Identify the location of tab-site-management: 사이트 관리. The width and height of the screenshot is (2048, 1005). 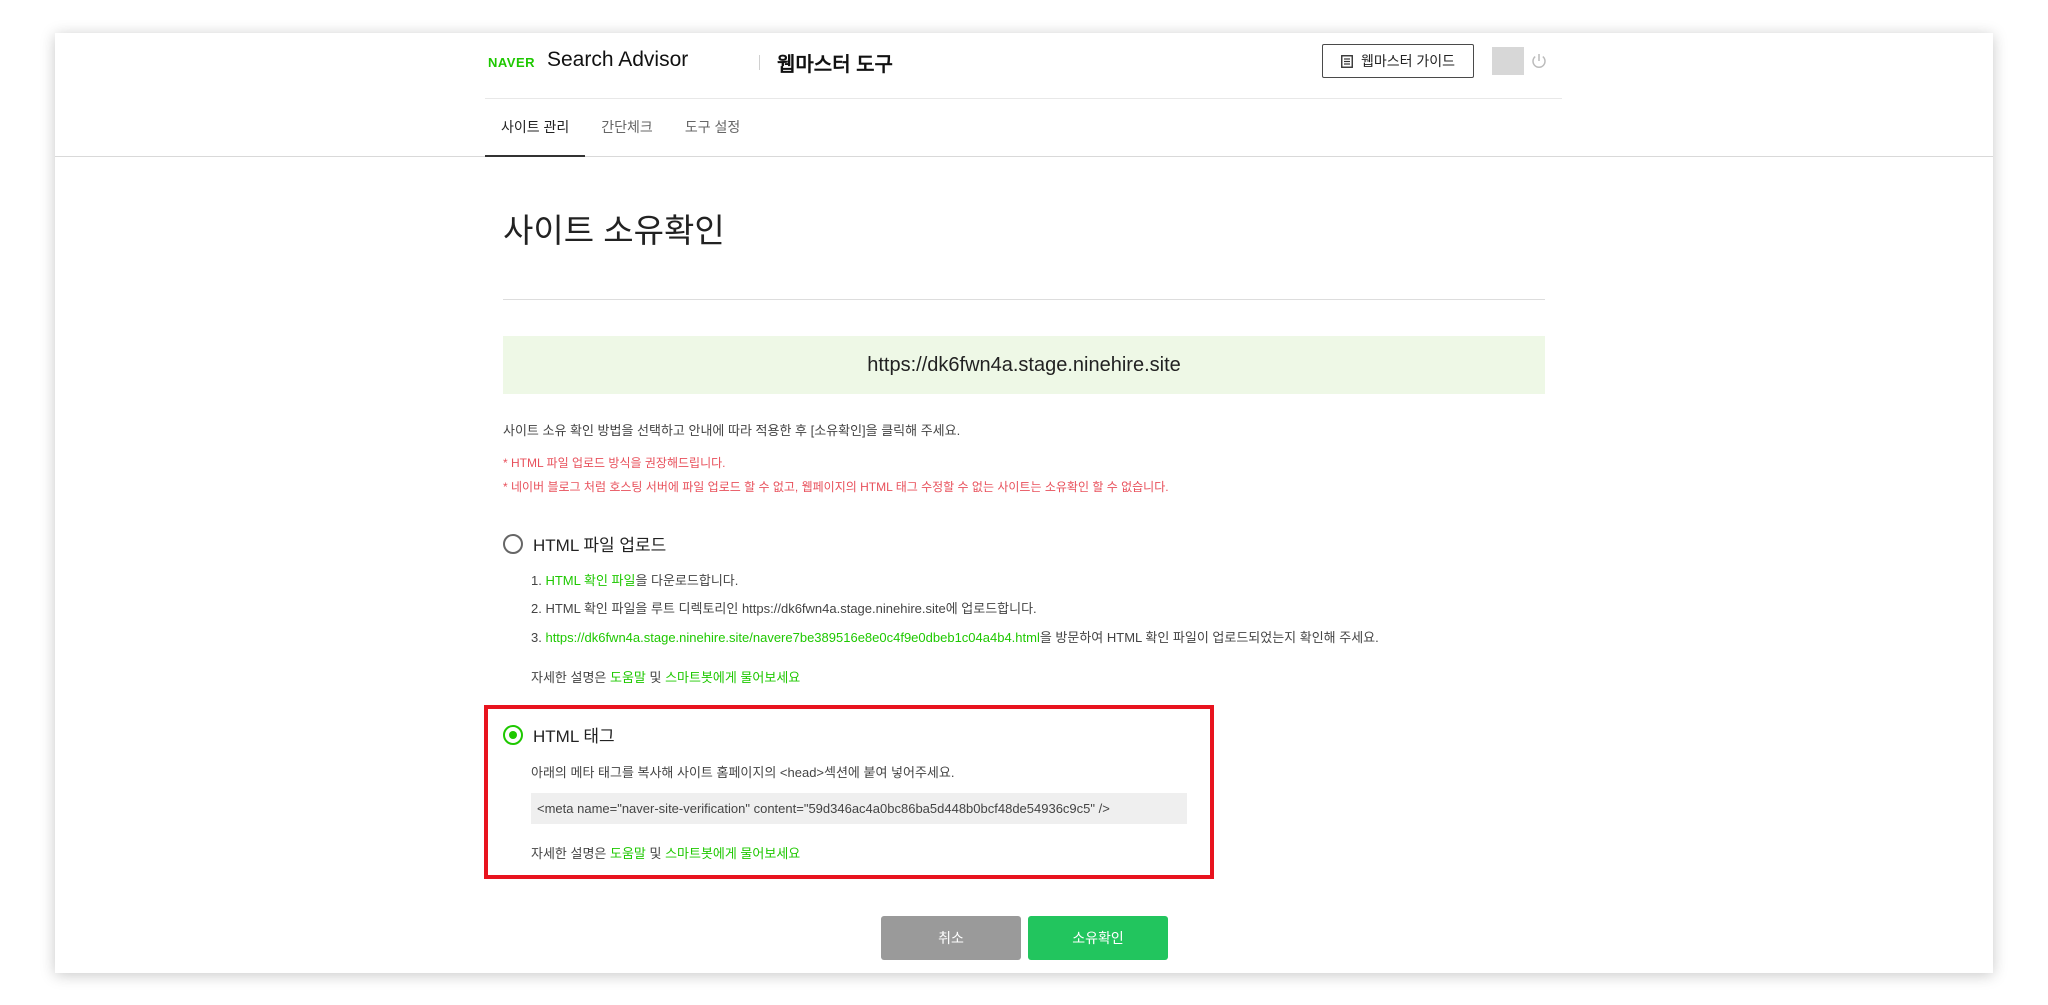
(535, 127).